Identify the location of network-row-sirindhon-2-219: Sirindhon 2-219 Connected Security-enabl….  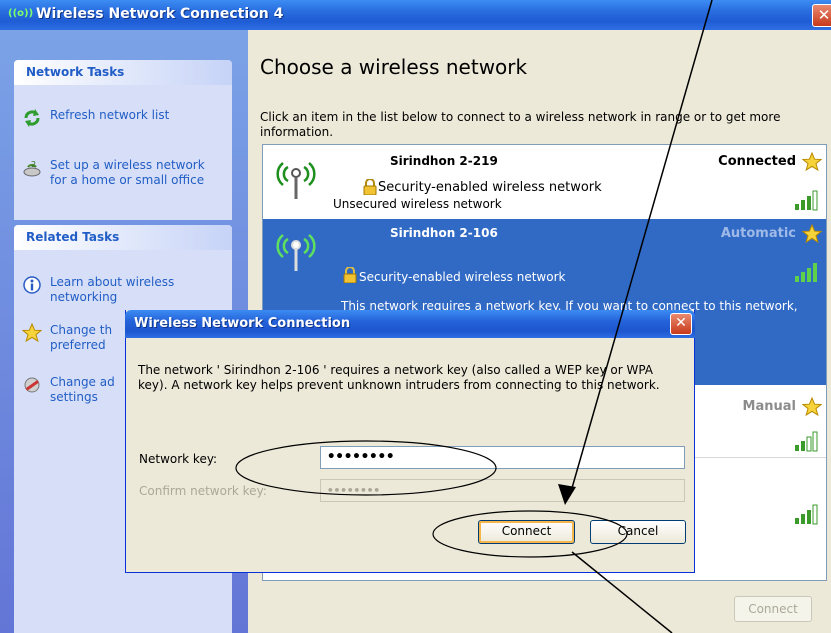
(544, 182).